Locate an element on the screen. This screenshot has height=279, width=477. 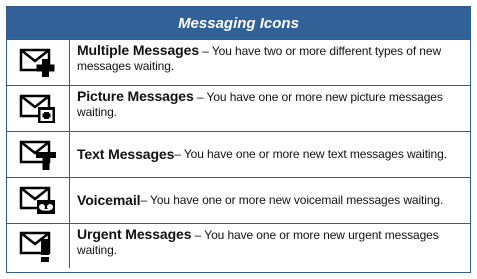
envelope-picture-icon is located at coordinates (38, 109).